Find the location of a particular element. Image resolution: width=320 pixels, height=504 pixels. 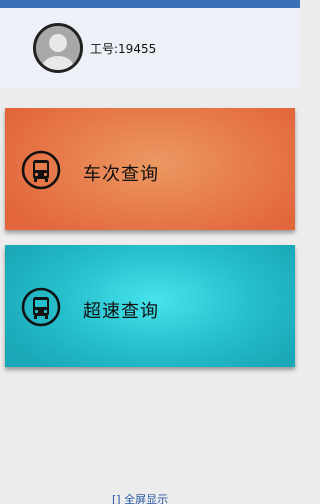

profile-header: 工号:19455 is located at coordinates (150, 48).